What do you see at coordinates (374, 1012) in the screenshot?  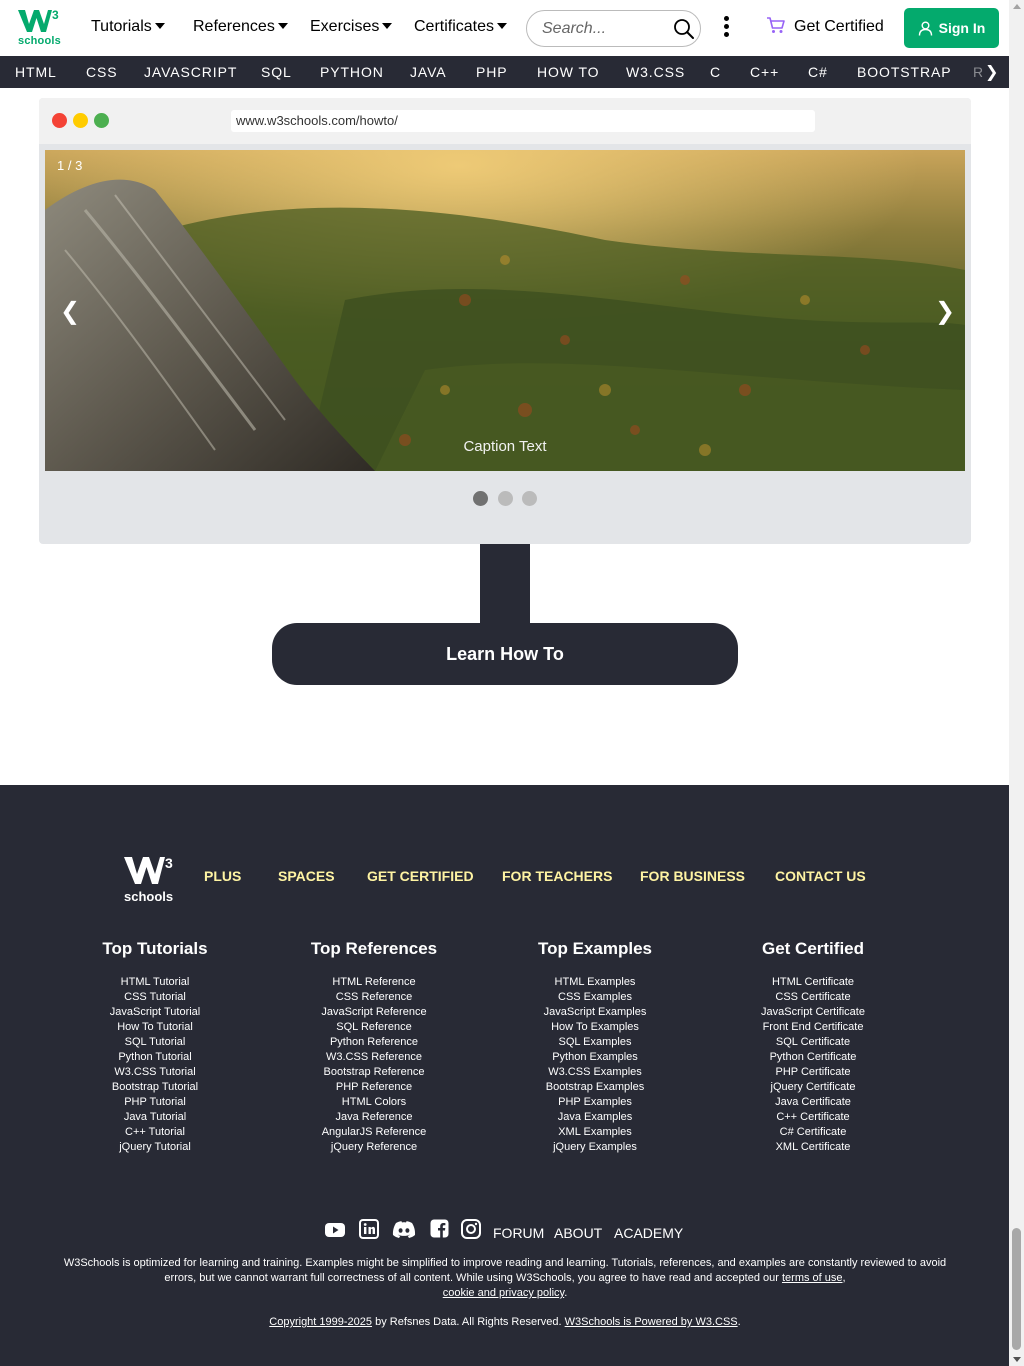 I see `footer-list-link: JavaScript Reference` at bounding box center [374, 1012].